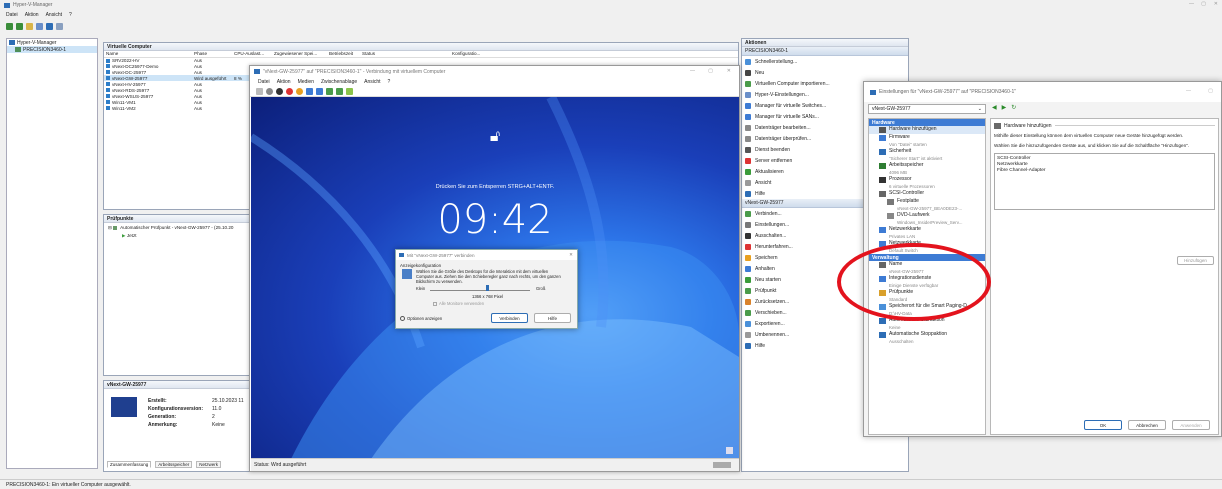  What do you see at coordinates (309, 91) in the screenshot?
I see `pause-icon` at bounding box center [309, 91].